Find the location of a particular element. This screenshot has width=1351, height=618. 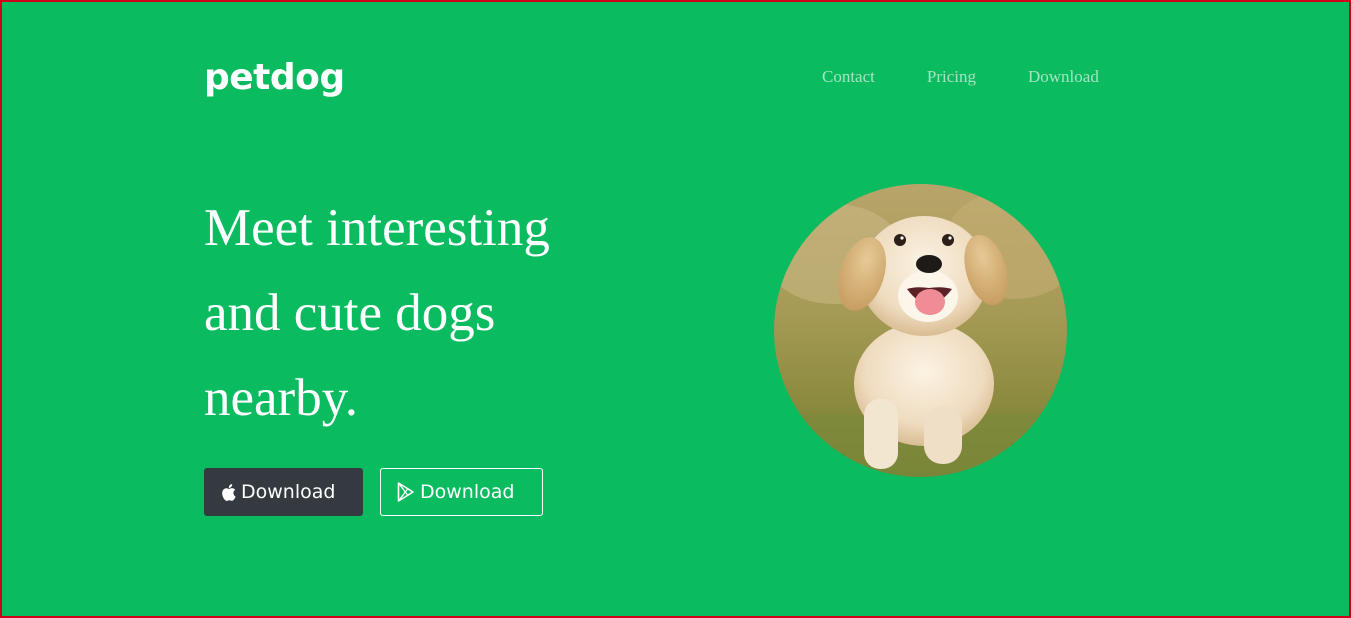

android-download-button: Download is located at coordinates (461, 492).